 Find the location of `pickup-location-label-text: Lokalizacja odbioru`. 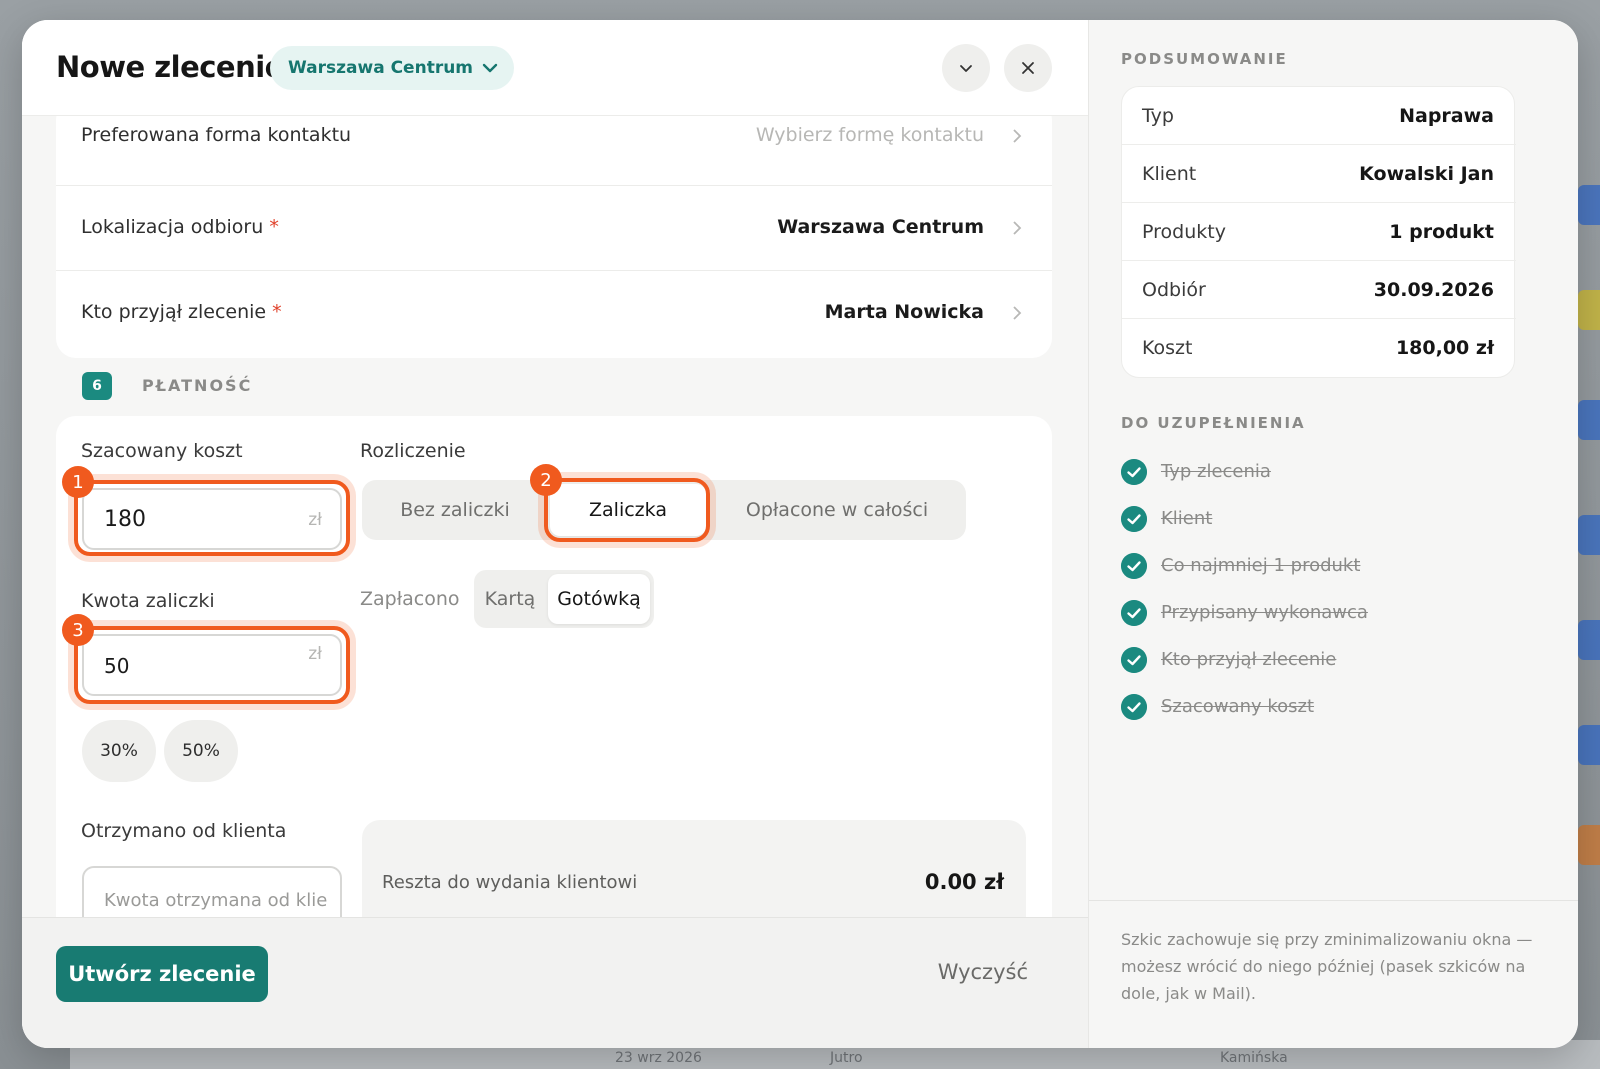

pickup-location-label-text: Lokalizacja odbioru is located at coordinates (172, 227).